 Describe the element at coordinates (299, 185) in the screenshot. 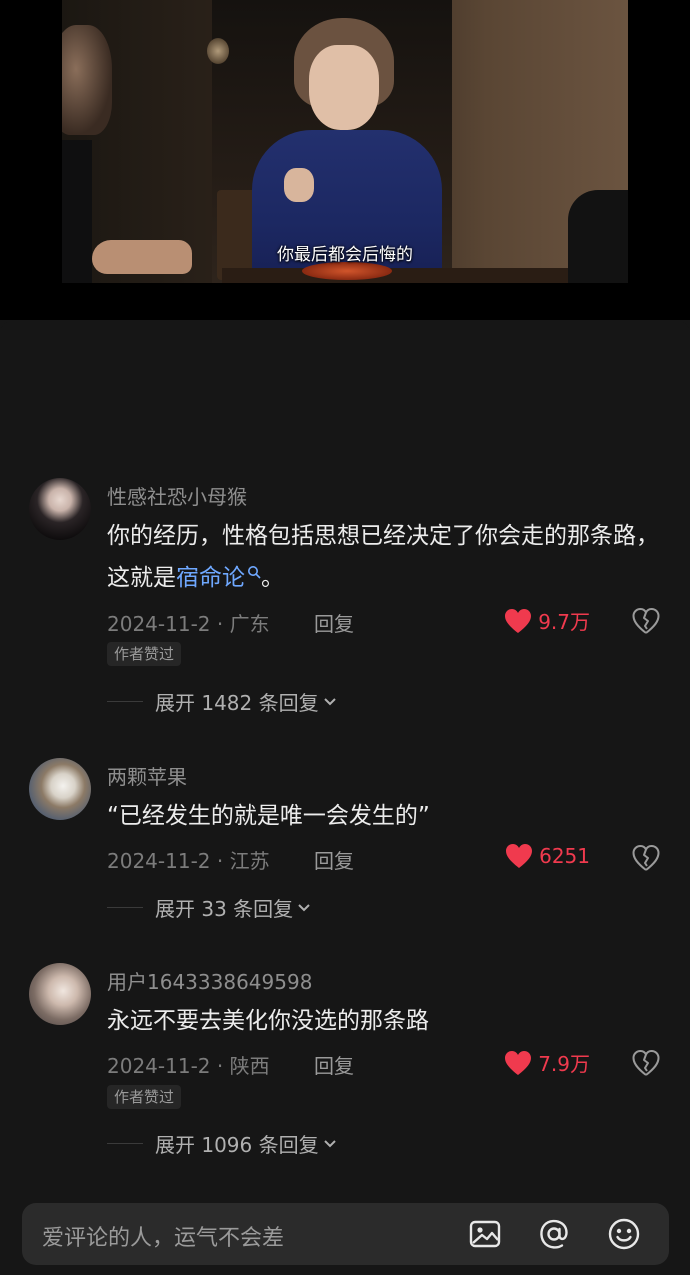

I see `video-woman-hand` at that location.